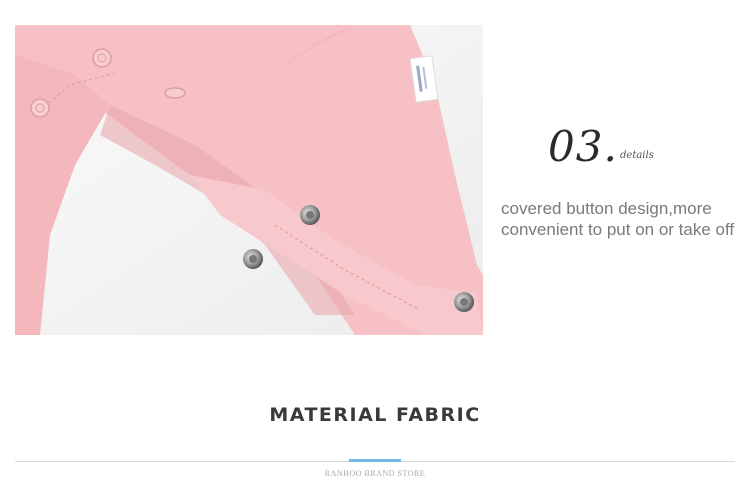 The image size is (750, 502). I want to click on detail-number: 03., so click(583, 146).